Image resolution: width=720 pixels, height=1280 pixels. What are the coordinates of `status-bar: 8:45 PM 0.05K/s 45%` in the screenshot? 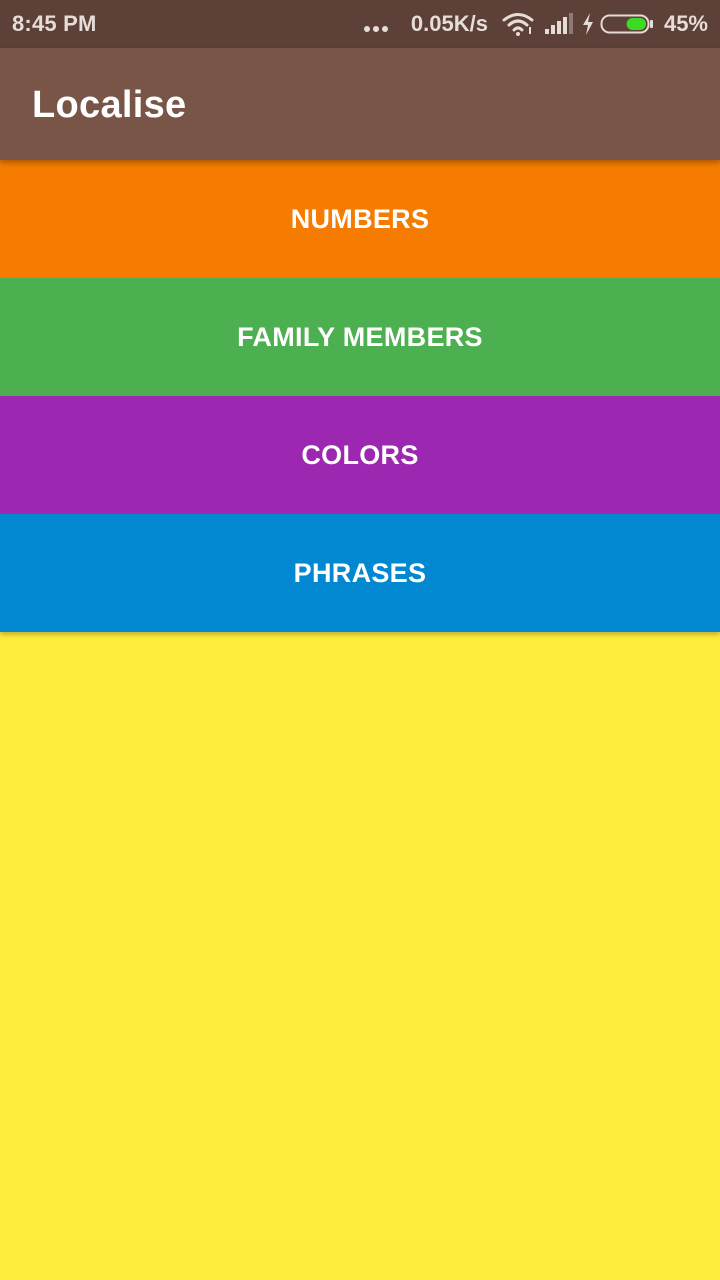 It's located at (360, 24).